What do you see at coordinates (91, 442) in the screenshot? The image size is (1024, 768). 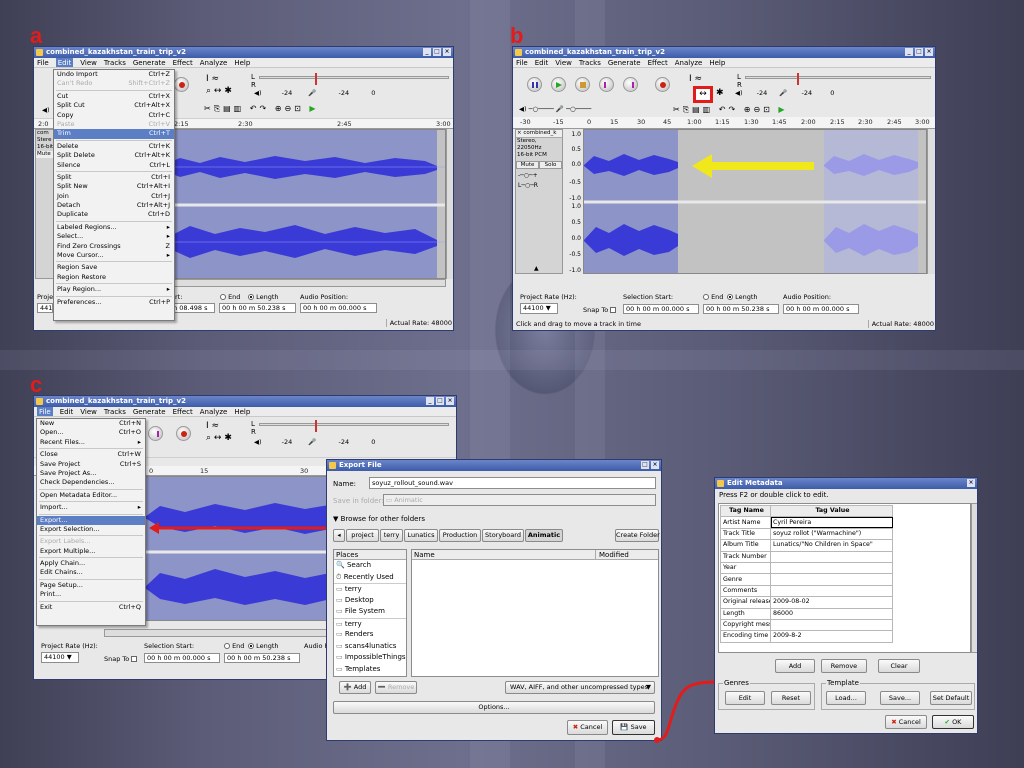 I see `file-menu-item: Recent Files... ▸` at bounding box center [91, 442].